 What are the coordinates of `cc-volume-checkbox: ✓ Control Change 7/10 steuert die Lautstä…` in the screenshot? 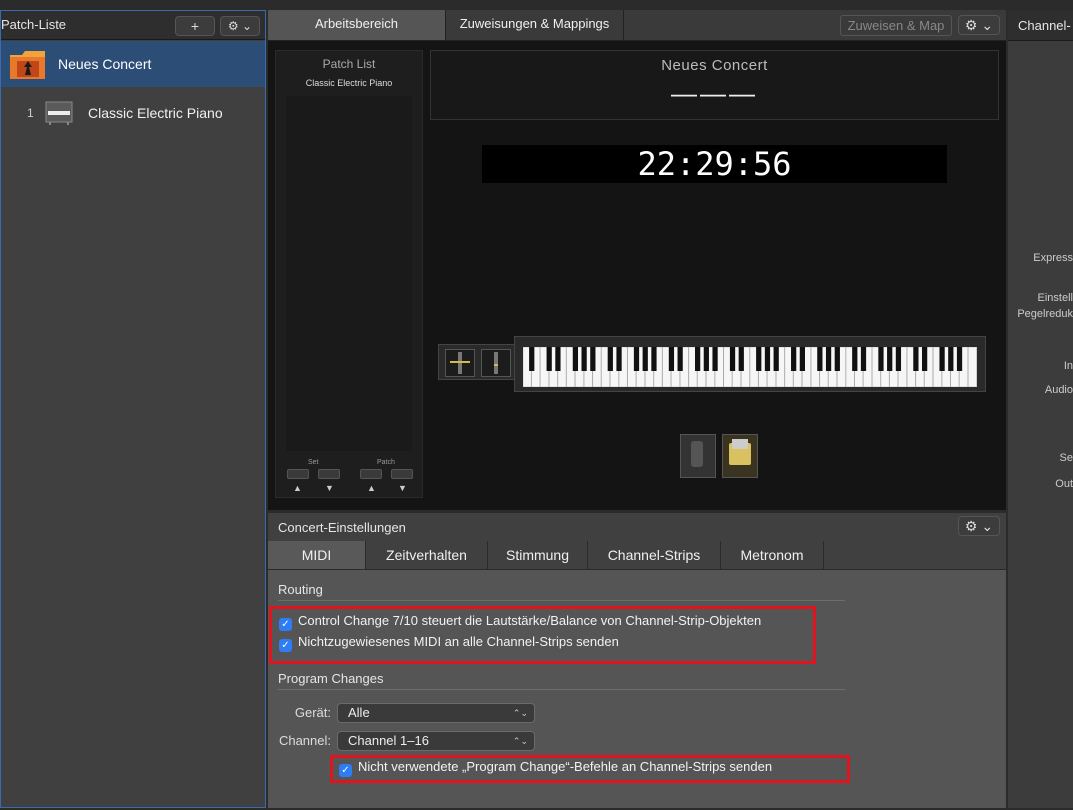 It's located at (520, 622).